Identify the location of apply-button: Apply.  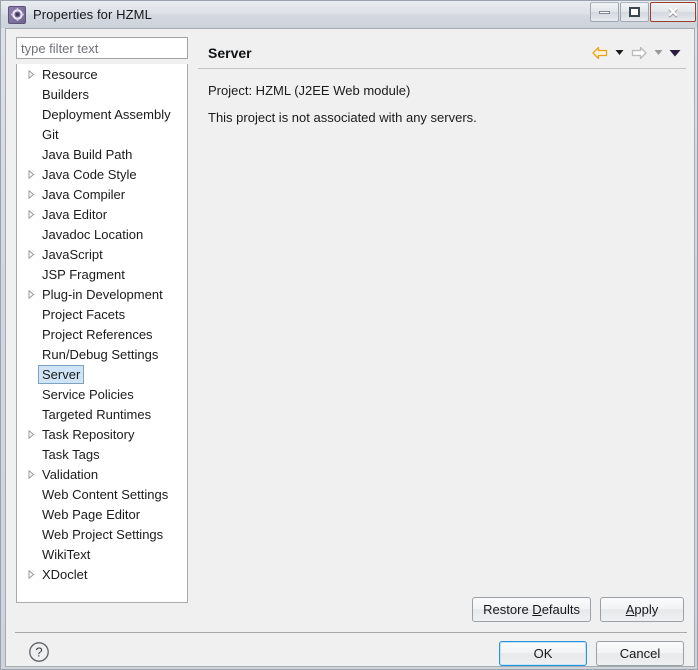
(642, 609).